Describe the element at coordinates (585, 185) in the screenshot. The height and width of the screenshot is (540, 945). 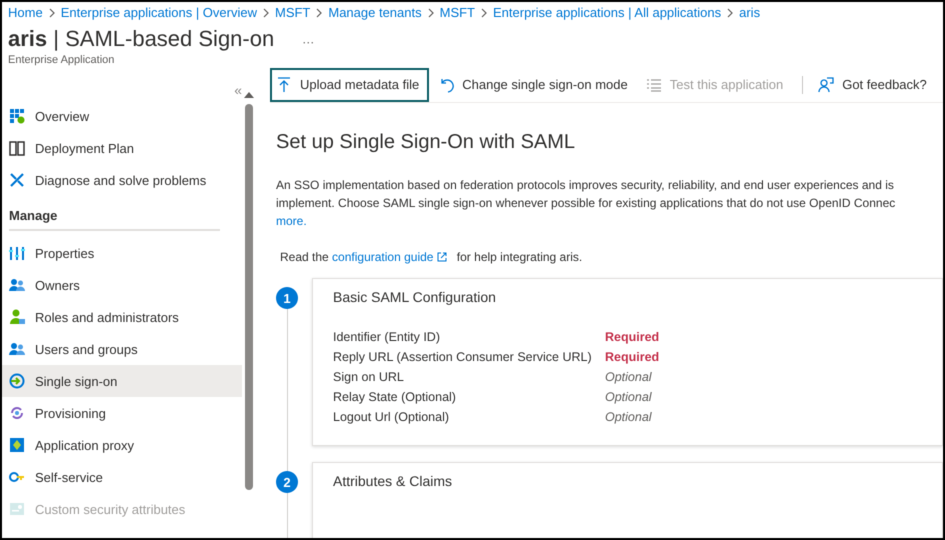
I see `description-text: An SSO implementation based on federation protocols improves security, reliability, and end user experiences and is` at that location.